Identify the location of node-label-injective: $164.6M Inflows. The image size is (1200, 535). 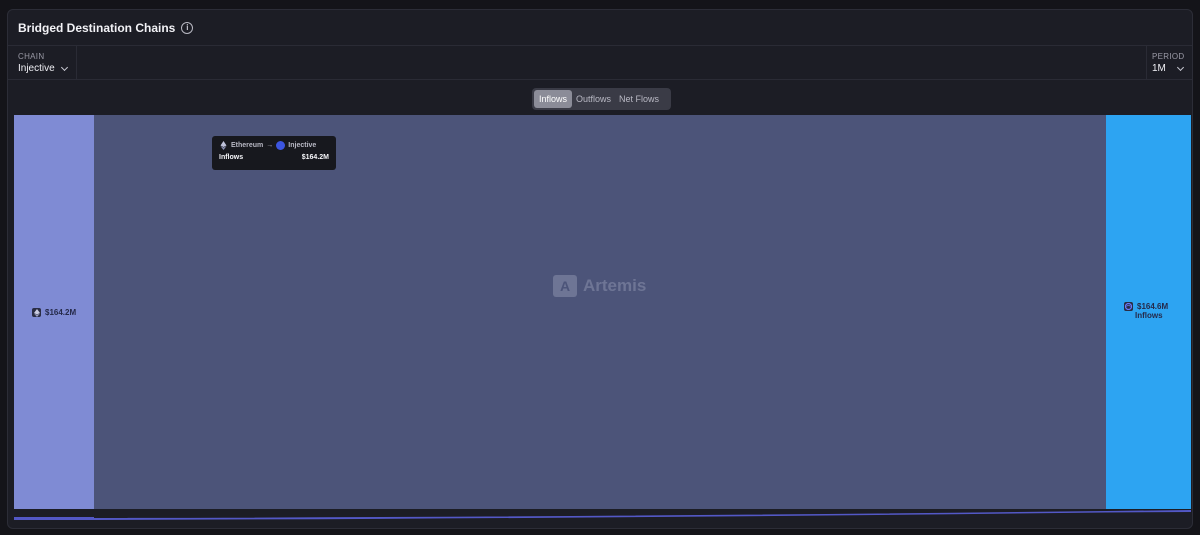
(1146, 311).